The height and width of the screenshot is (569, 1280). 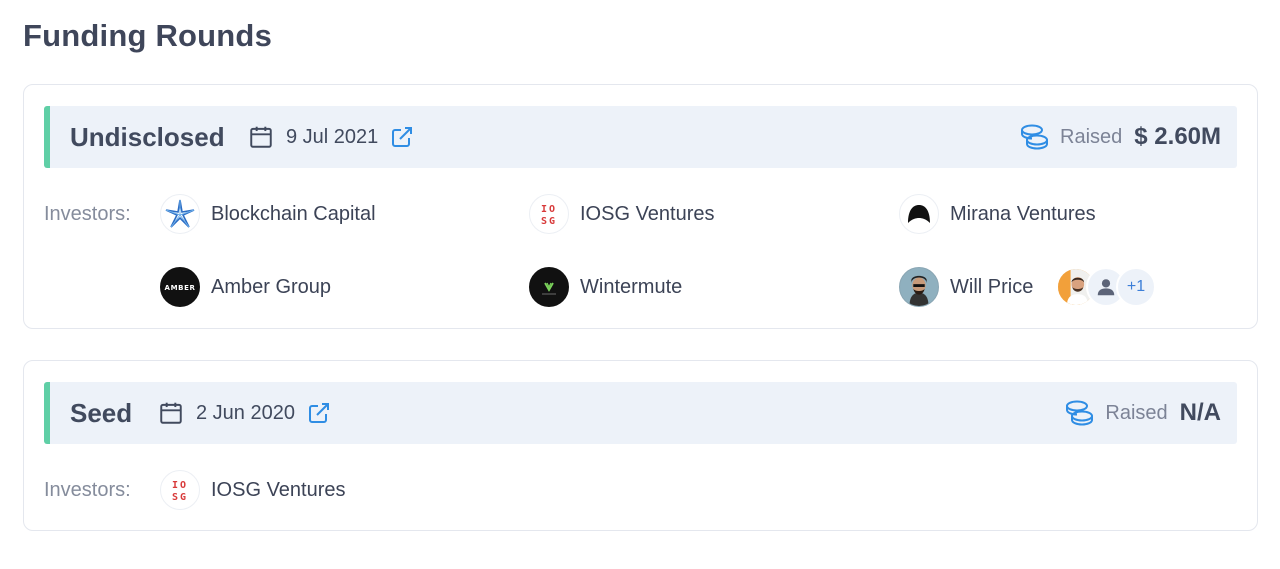 I want to click on amber-group-logo: AMBER, so click(x=180, y=287).